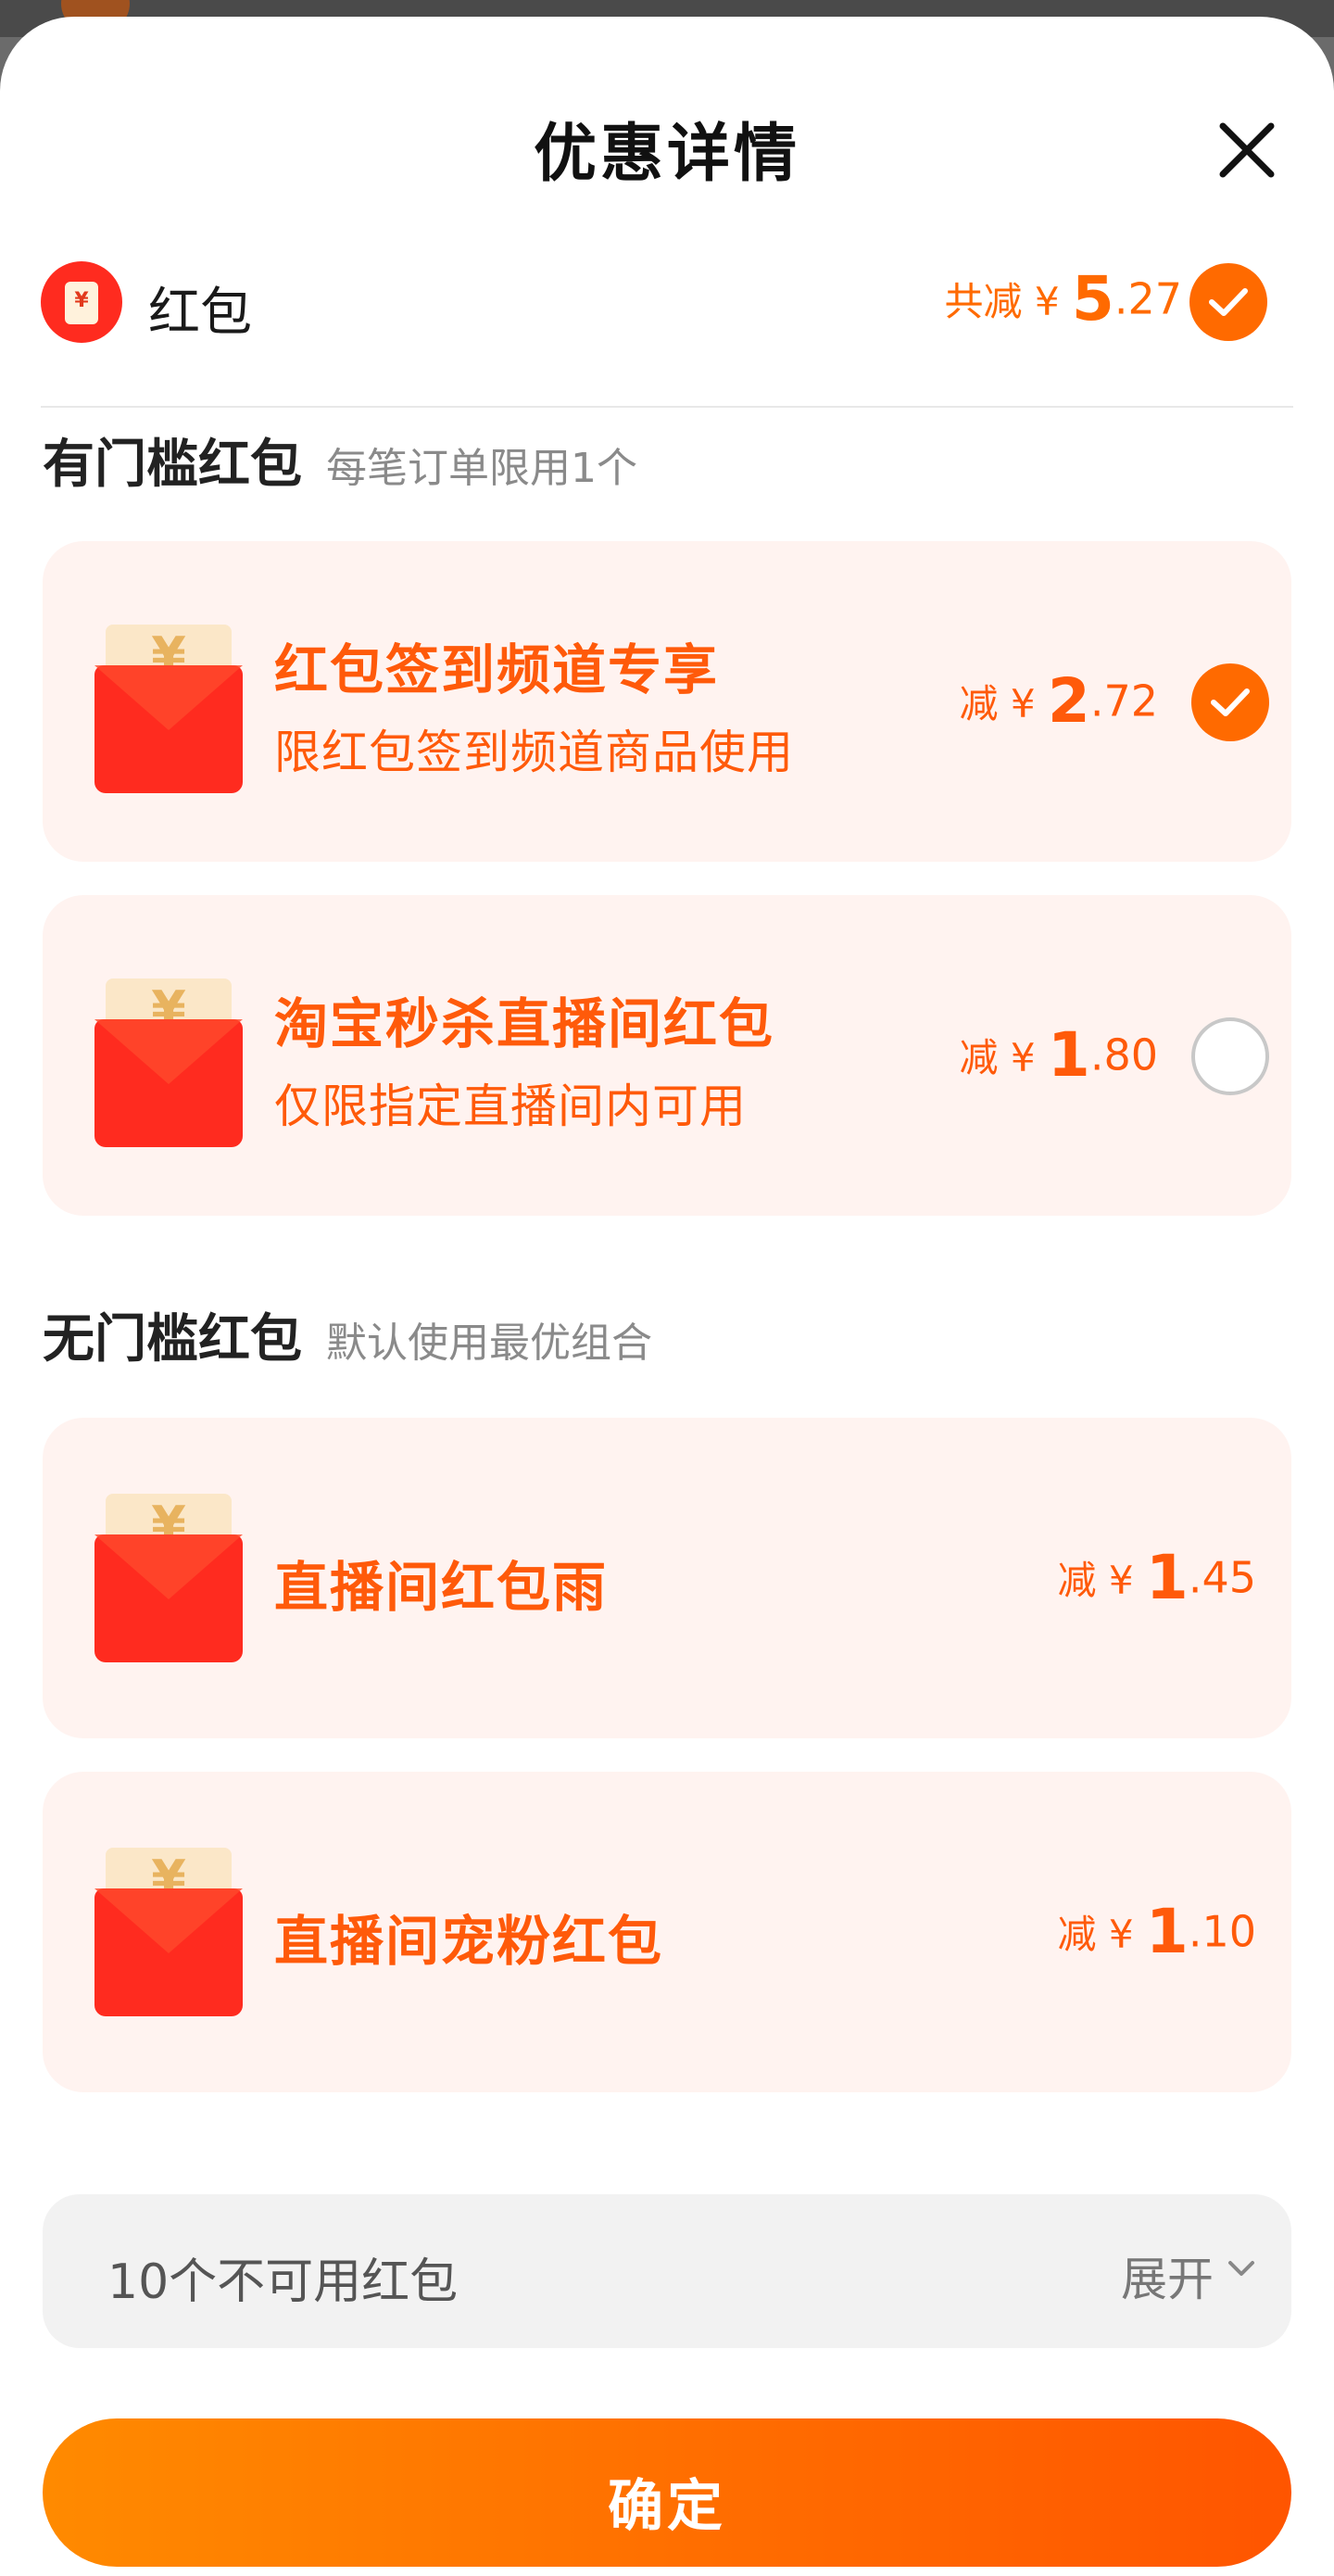 The height and width of the screenshot is (2576, 1334). I want to click on confirm-button: 确定, so click(667, 2493).